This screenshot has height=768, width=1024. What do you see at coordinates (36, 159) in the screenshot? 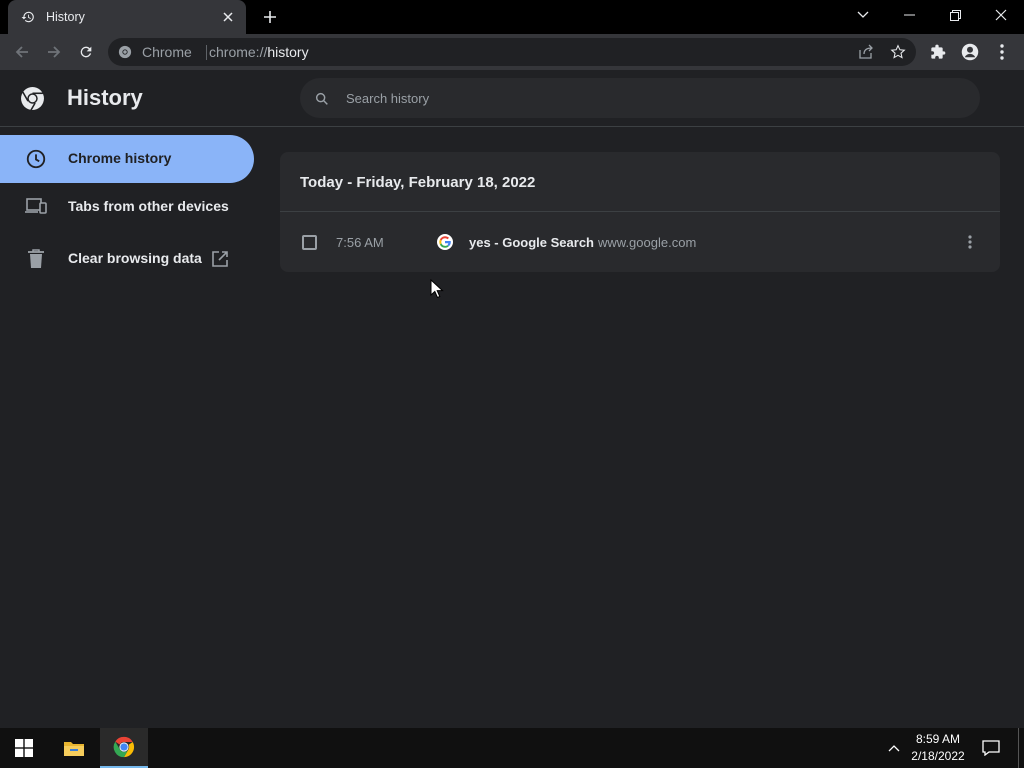
I see `clock-icon` at bounding box center [36, 159].